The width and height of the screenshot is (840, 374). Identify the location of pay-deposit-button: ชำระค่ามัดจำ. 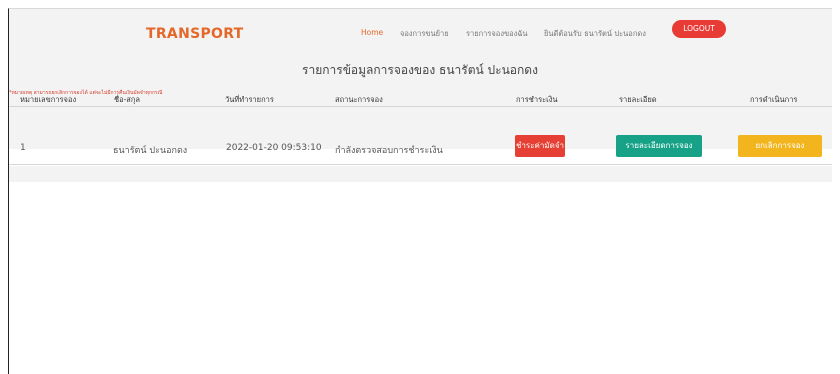
(540, 146).